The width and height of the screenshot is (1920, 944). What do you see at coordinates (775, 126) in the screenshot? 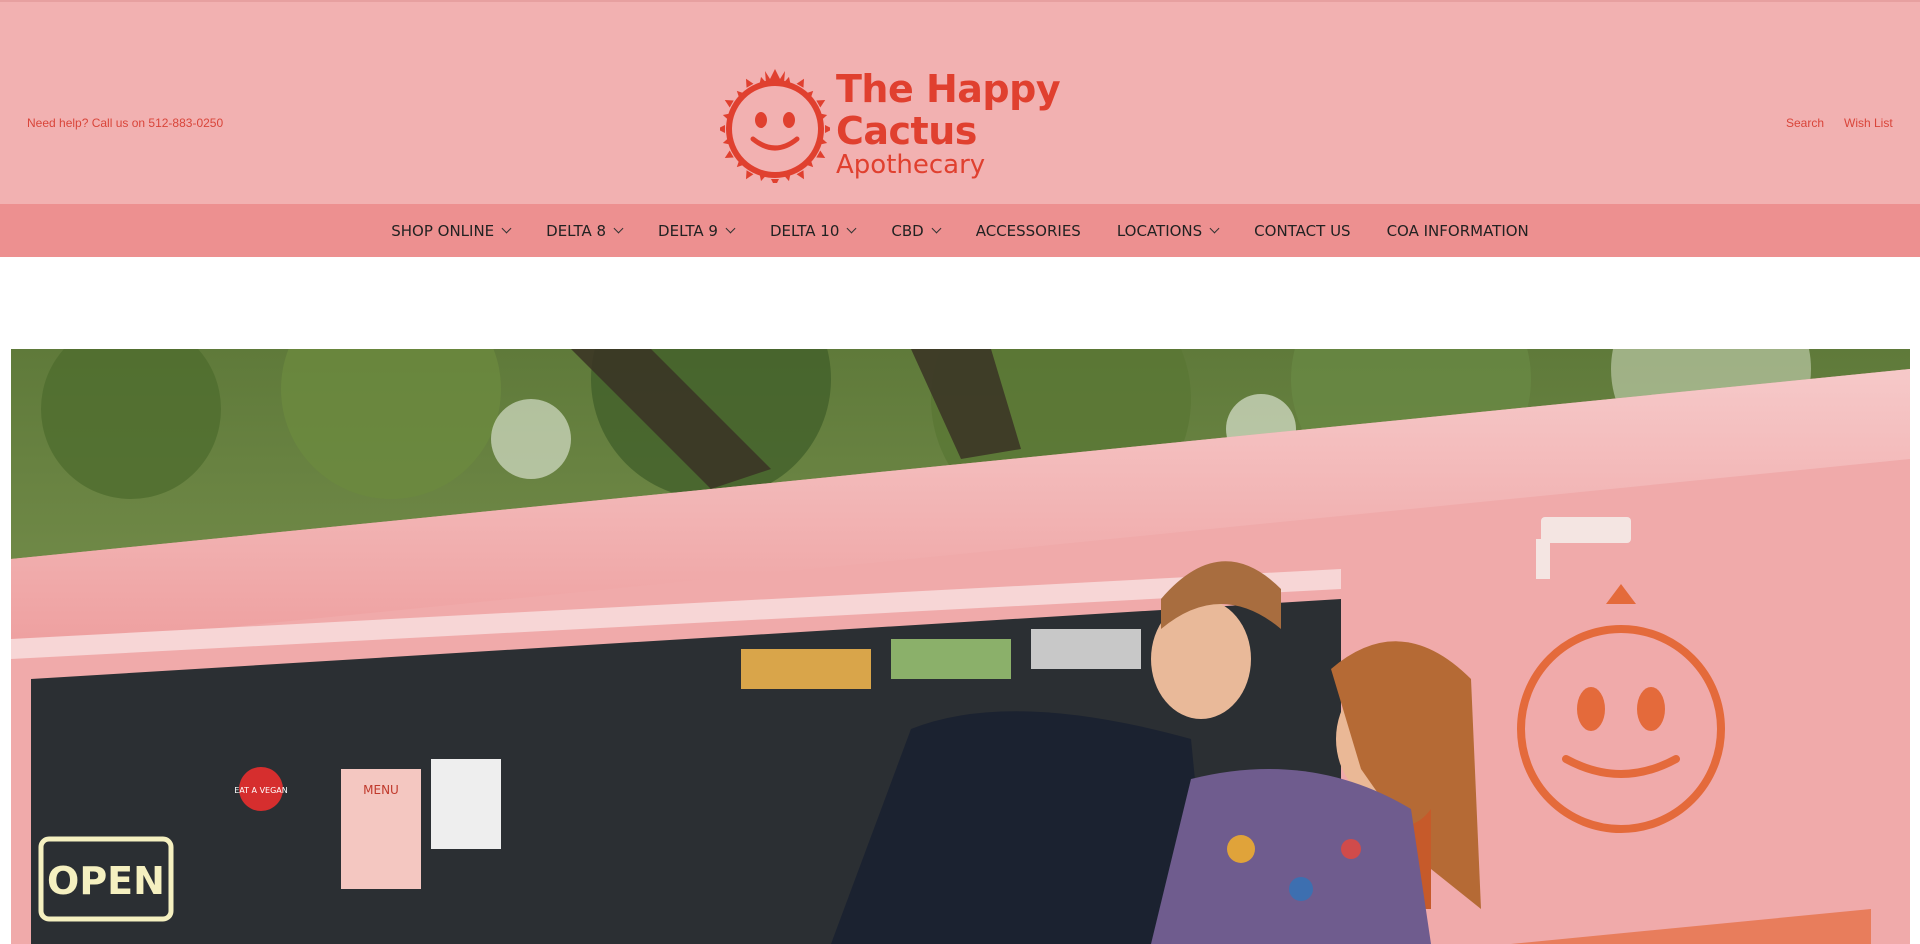
I see `smiling-sun-logo-icon` at bounding box center [775, 126].